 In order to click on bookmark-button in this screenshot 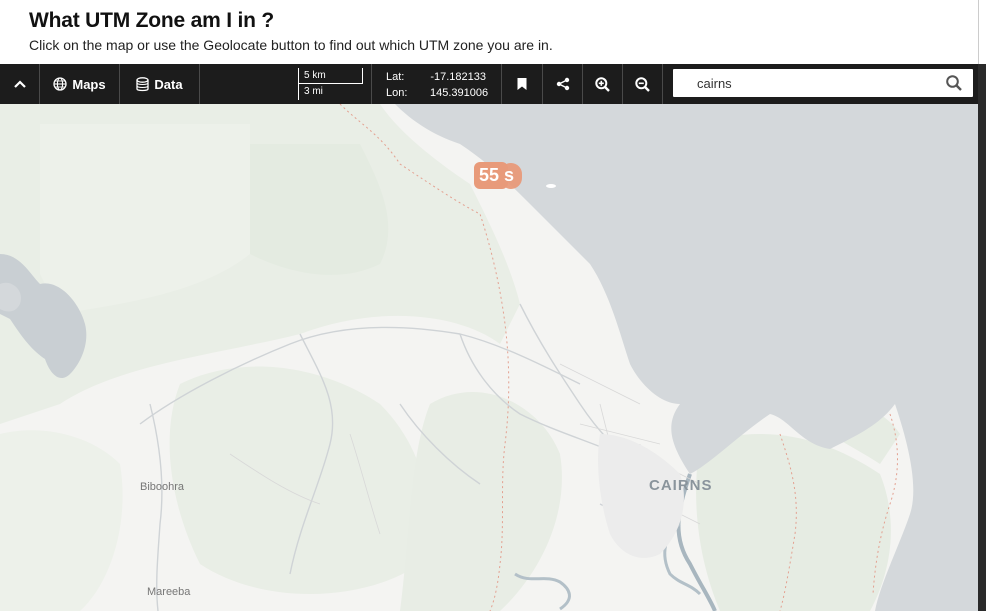, I will do `click(522, 84)`.